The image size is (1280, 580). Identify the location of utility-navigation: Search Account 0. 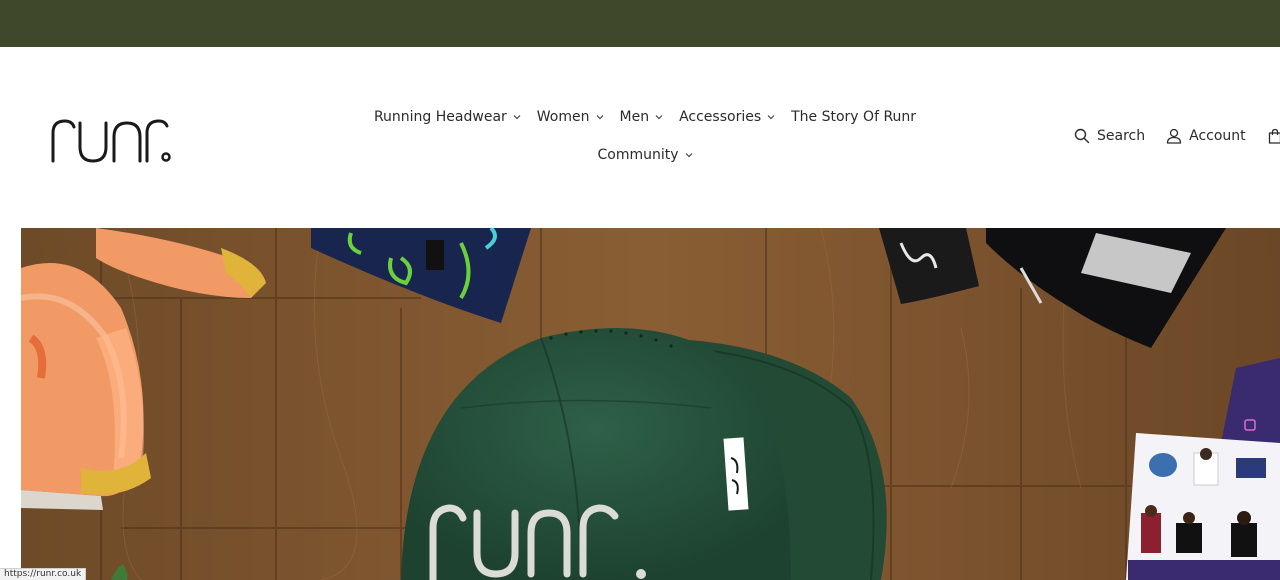
(1177, 136).